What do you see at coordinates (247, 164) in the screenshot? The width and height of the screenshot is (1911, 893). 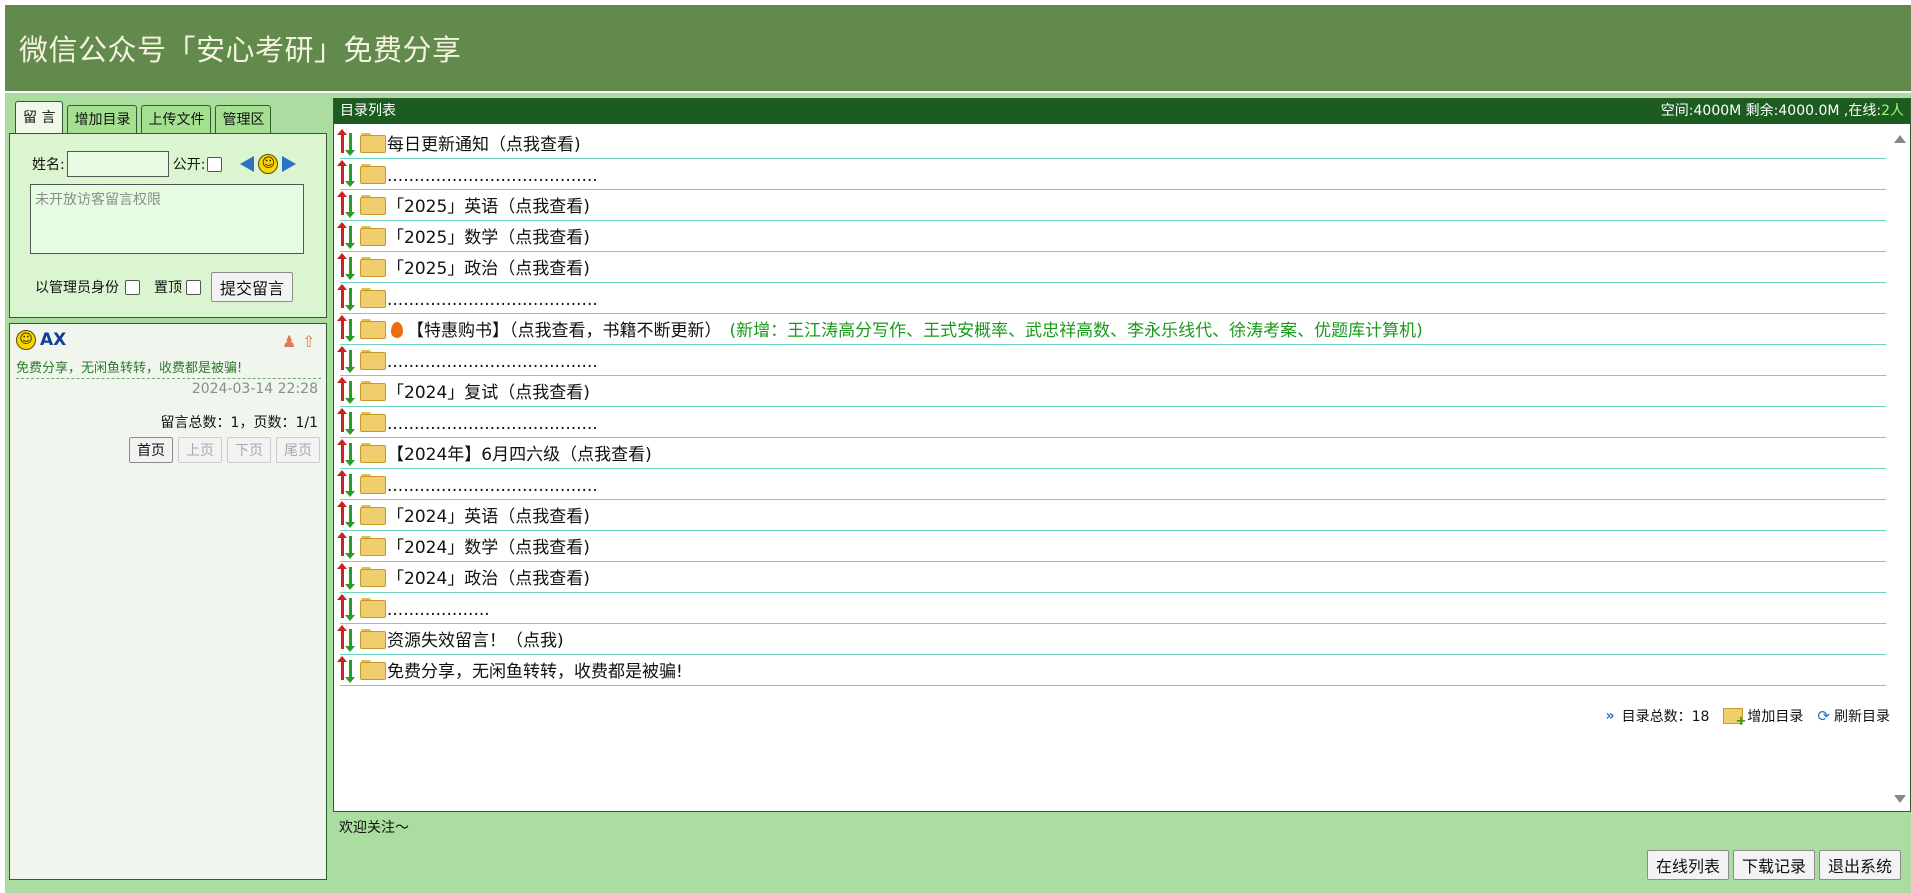 I see `prev-emoji-icon` at bounding box center [247, 164].